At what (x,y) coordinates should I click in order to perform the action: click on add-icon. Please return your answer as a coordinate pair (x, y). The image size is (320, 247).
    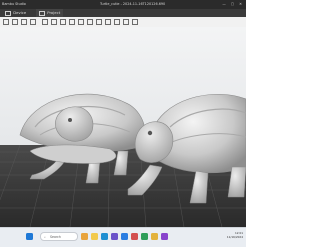
    Looking at the image, I should click on (6, 22).